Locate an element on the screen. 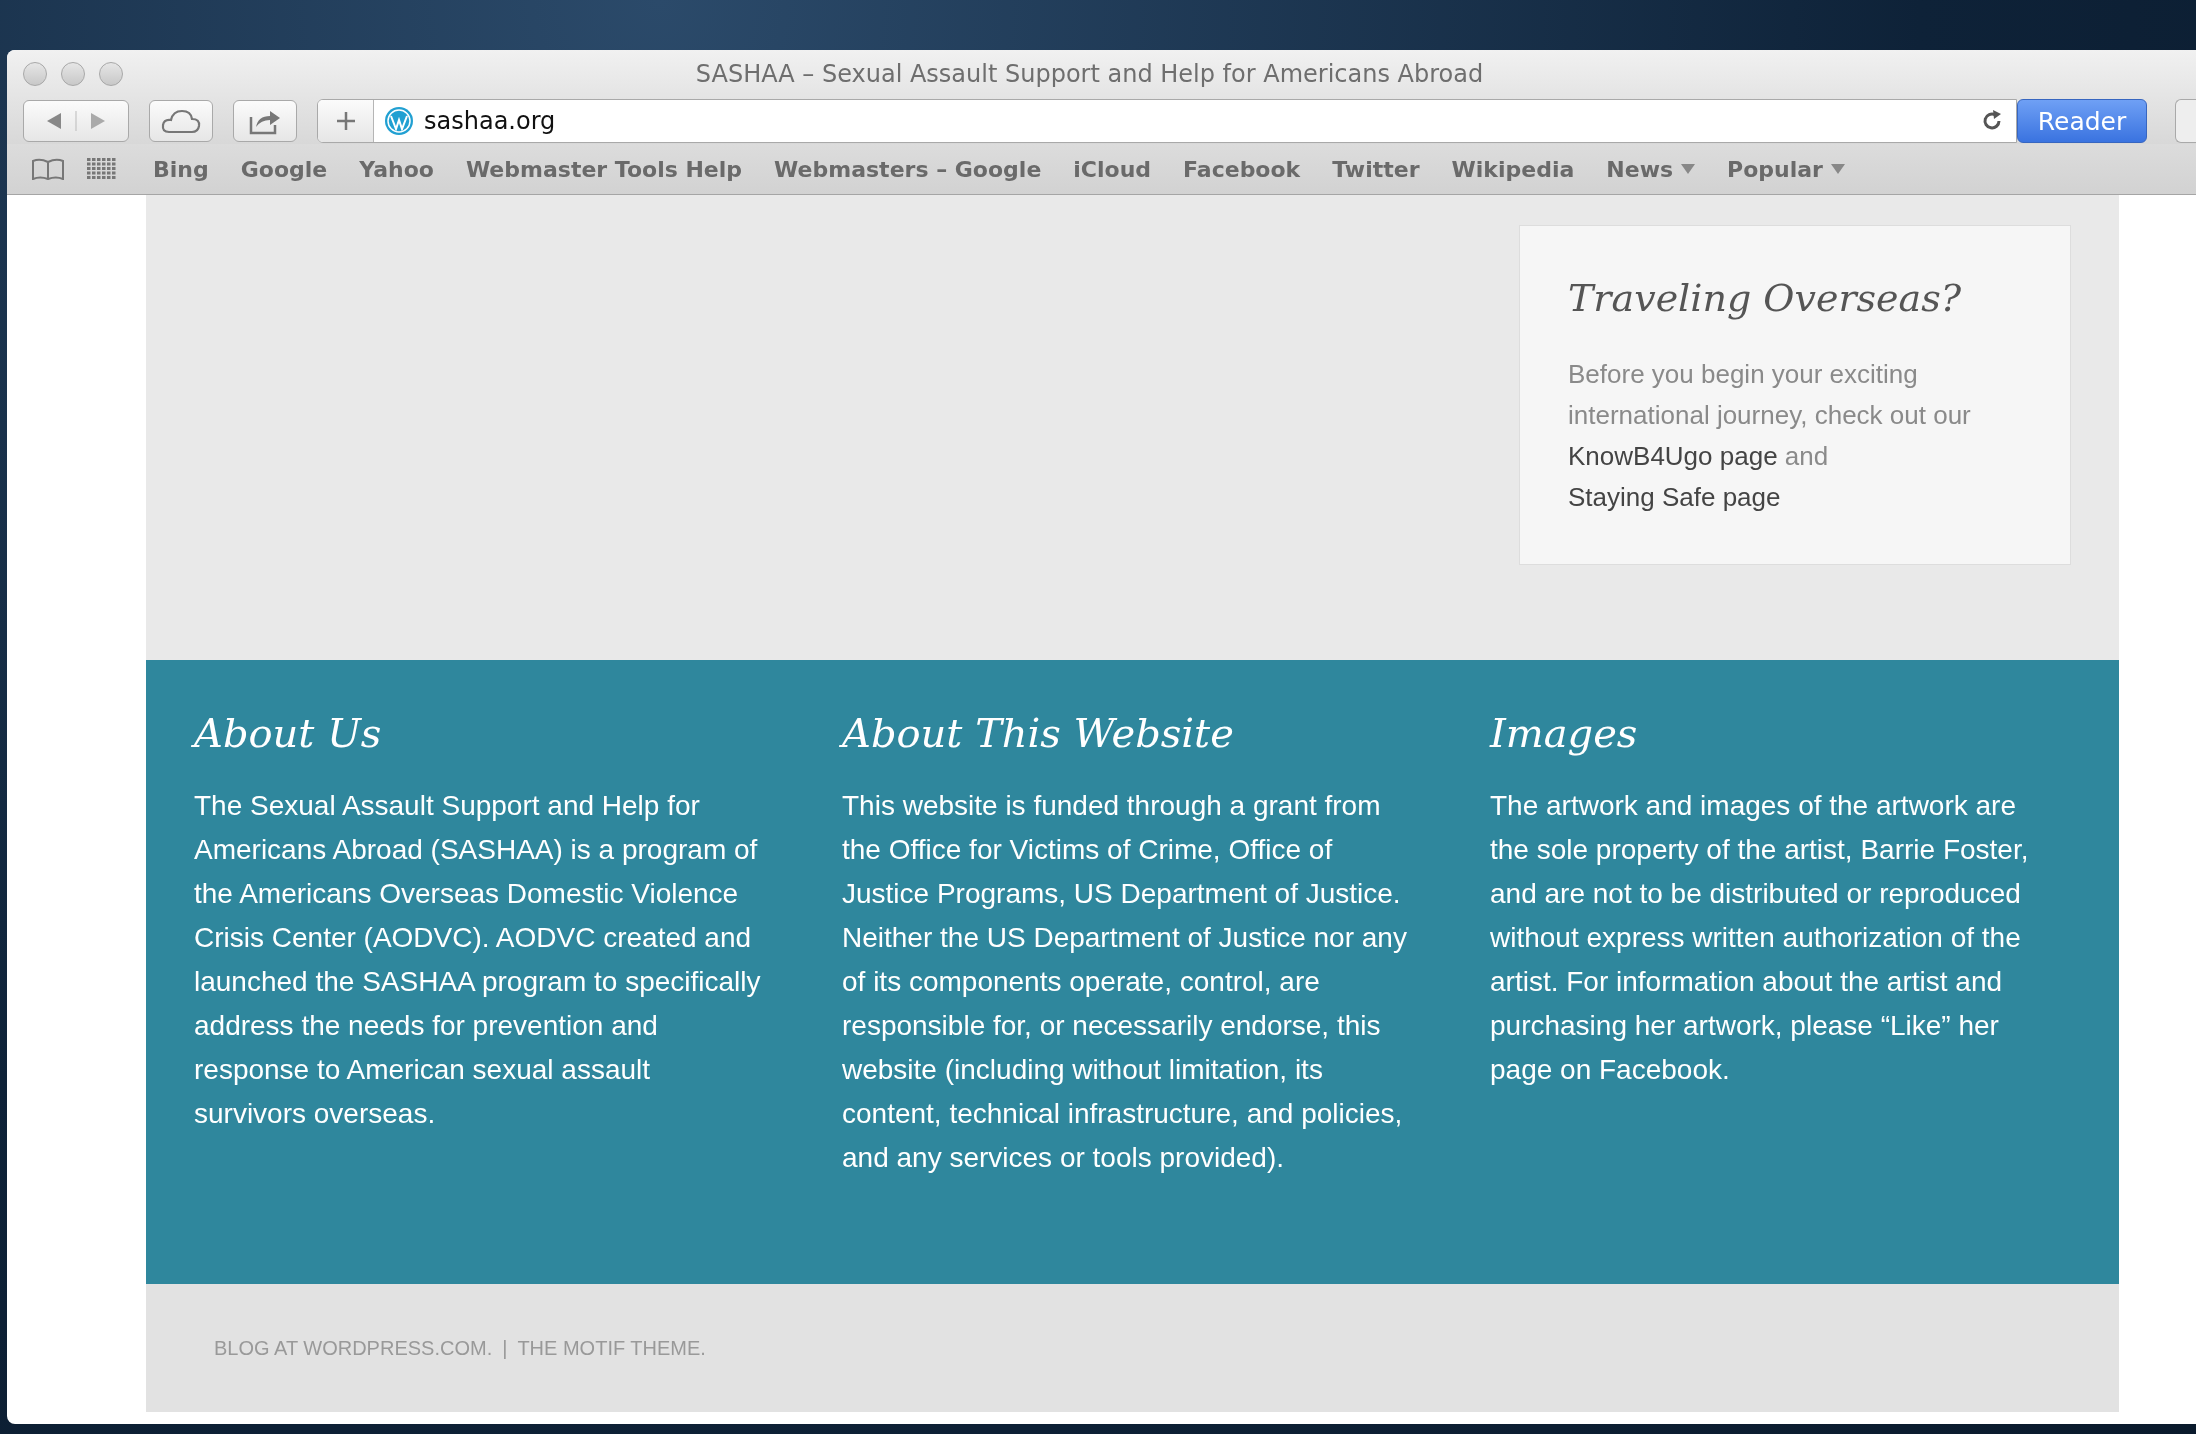 The image size is (2196, 1434). bookmark-link: Google is located at coordinates (284, 169).